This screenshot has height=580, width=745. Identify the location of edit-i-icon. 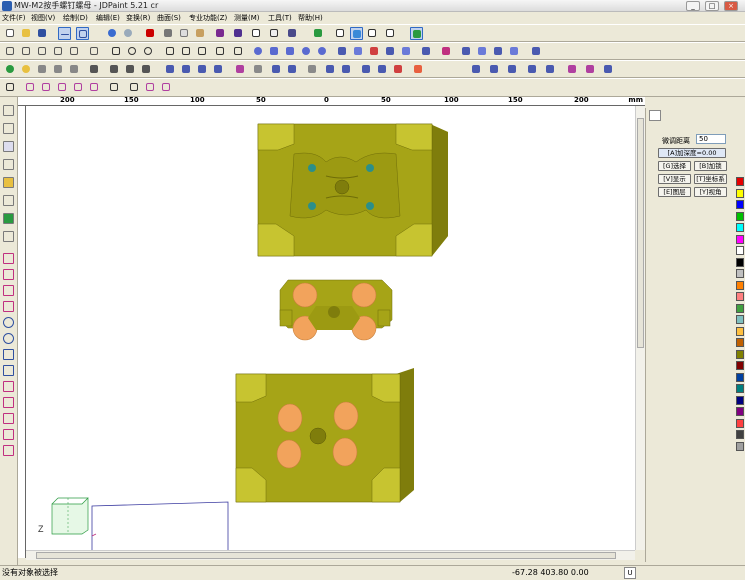
(150, 87).